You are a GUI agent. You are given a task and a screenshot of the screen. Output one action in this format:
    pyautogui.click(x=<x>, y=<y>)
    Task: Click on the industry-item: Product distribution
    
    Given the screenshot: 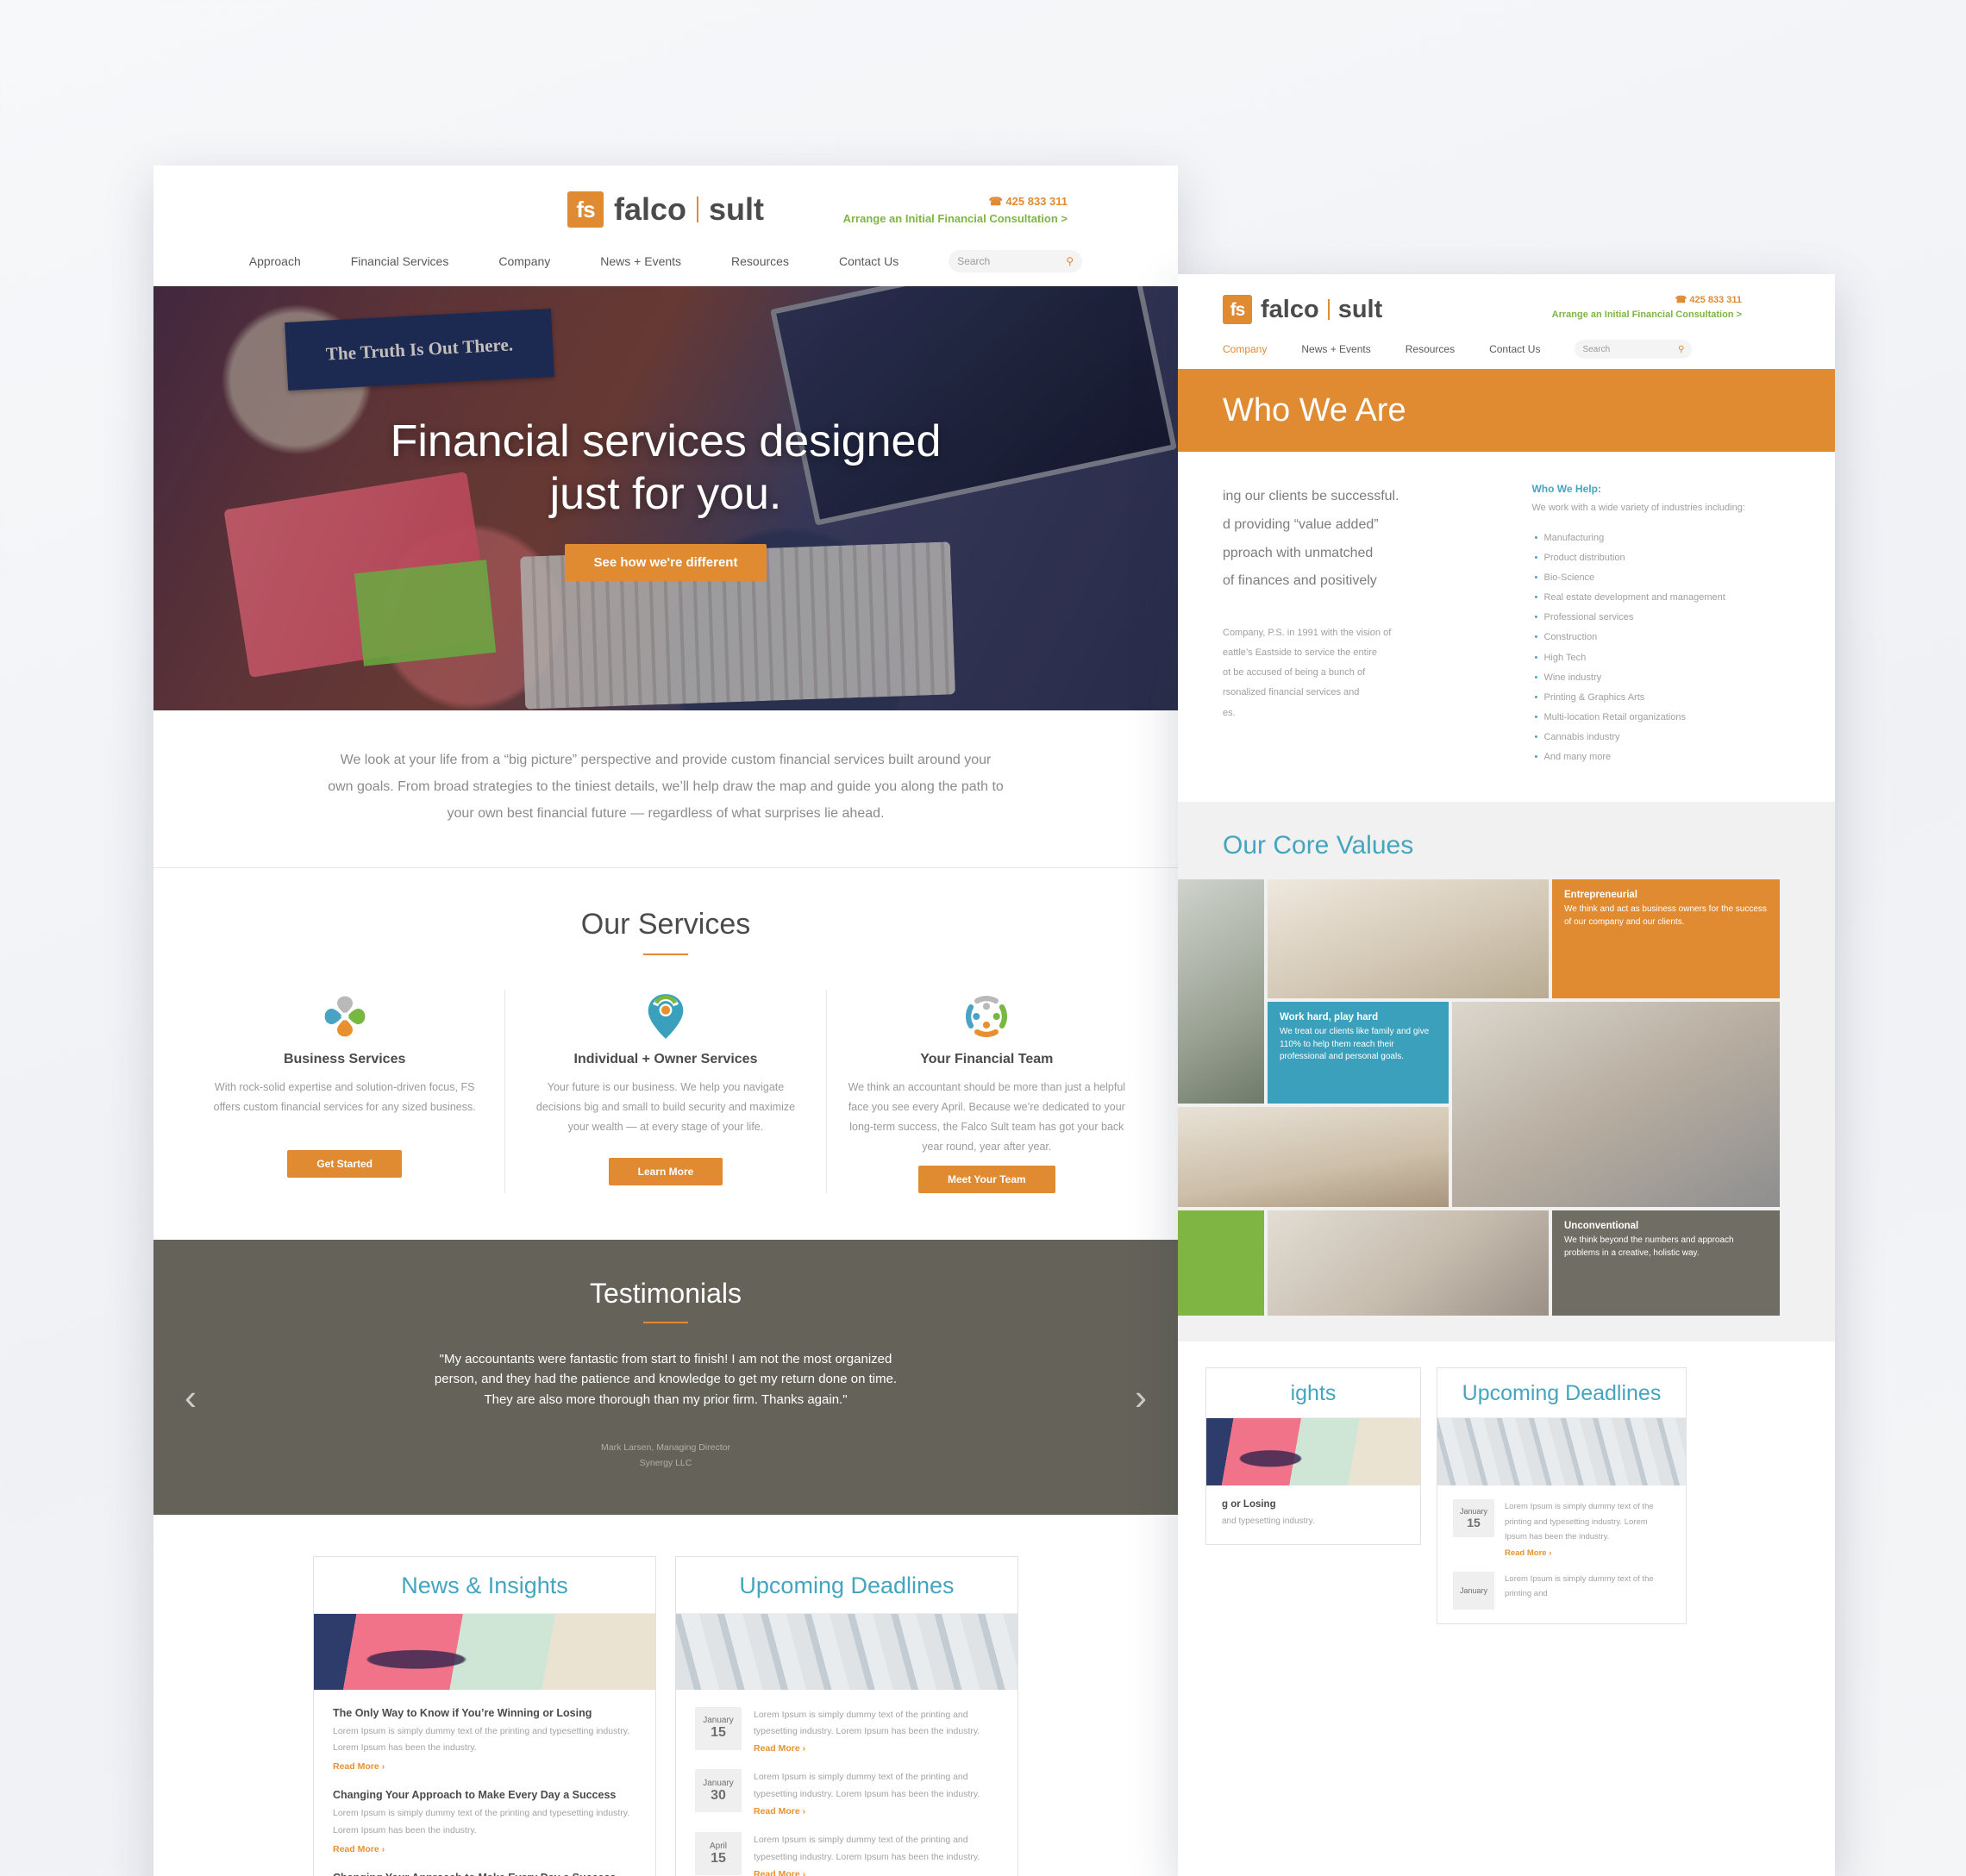 What is the action you would take?
    pyautogui.click(x=1663, y=558)
    